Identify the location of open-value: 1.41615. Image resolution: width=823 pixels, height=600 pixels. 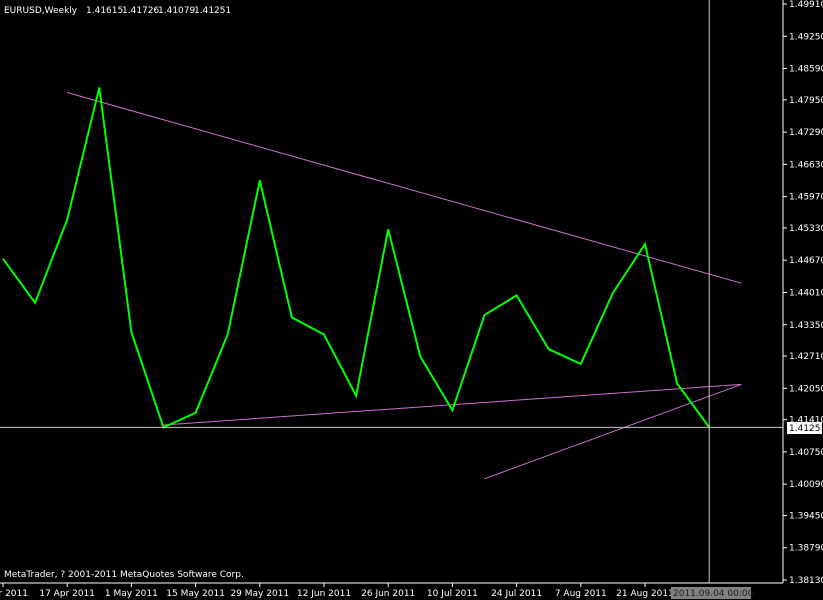
(104, 11).